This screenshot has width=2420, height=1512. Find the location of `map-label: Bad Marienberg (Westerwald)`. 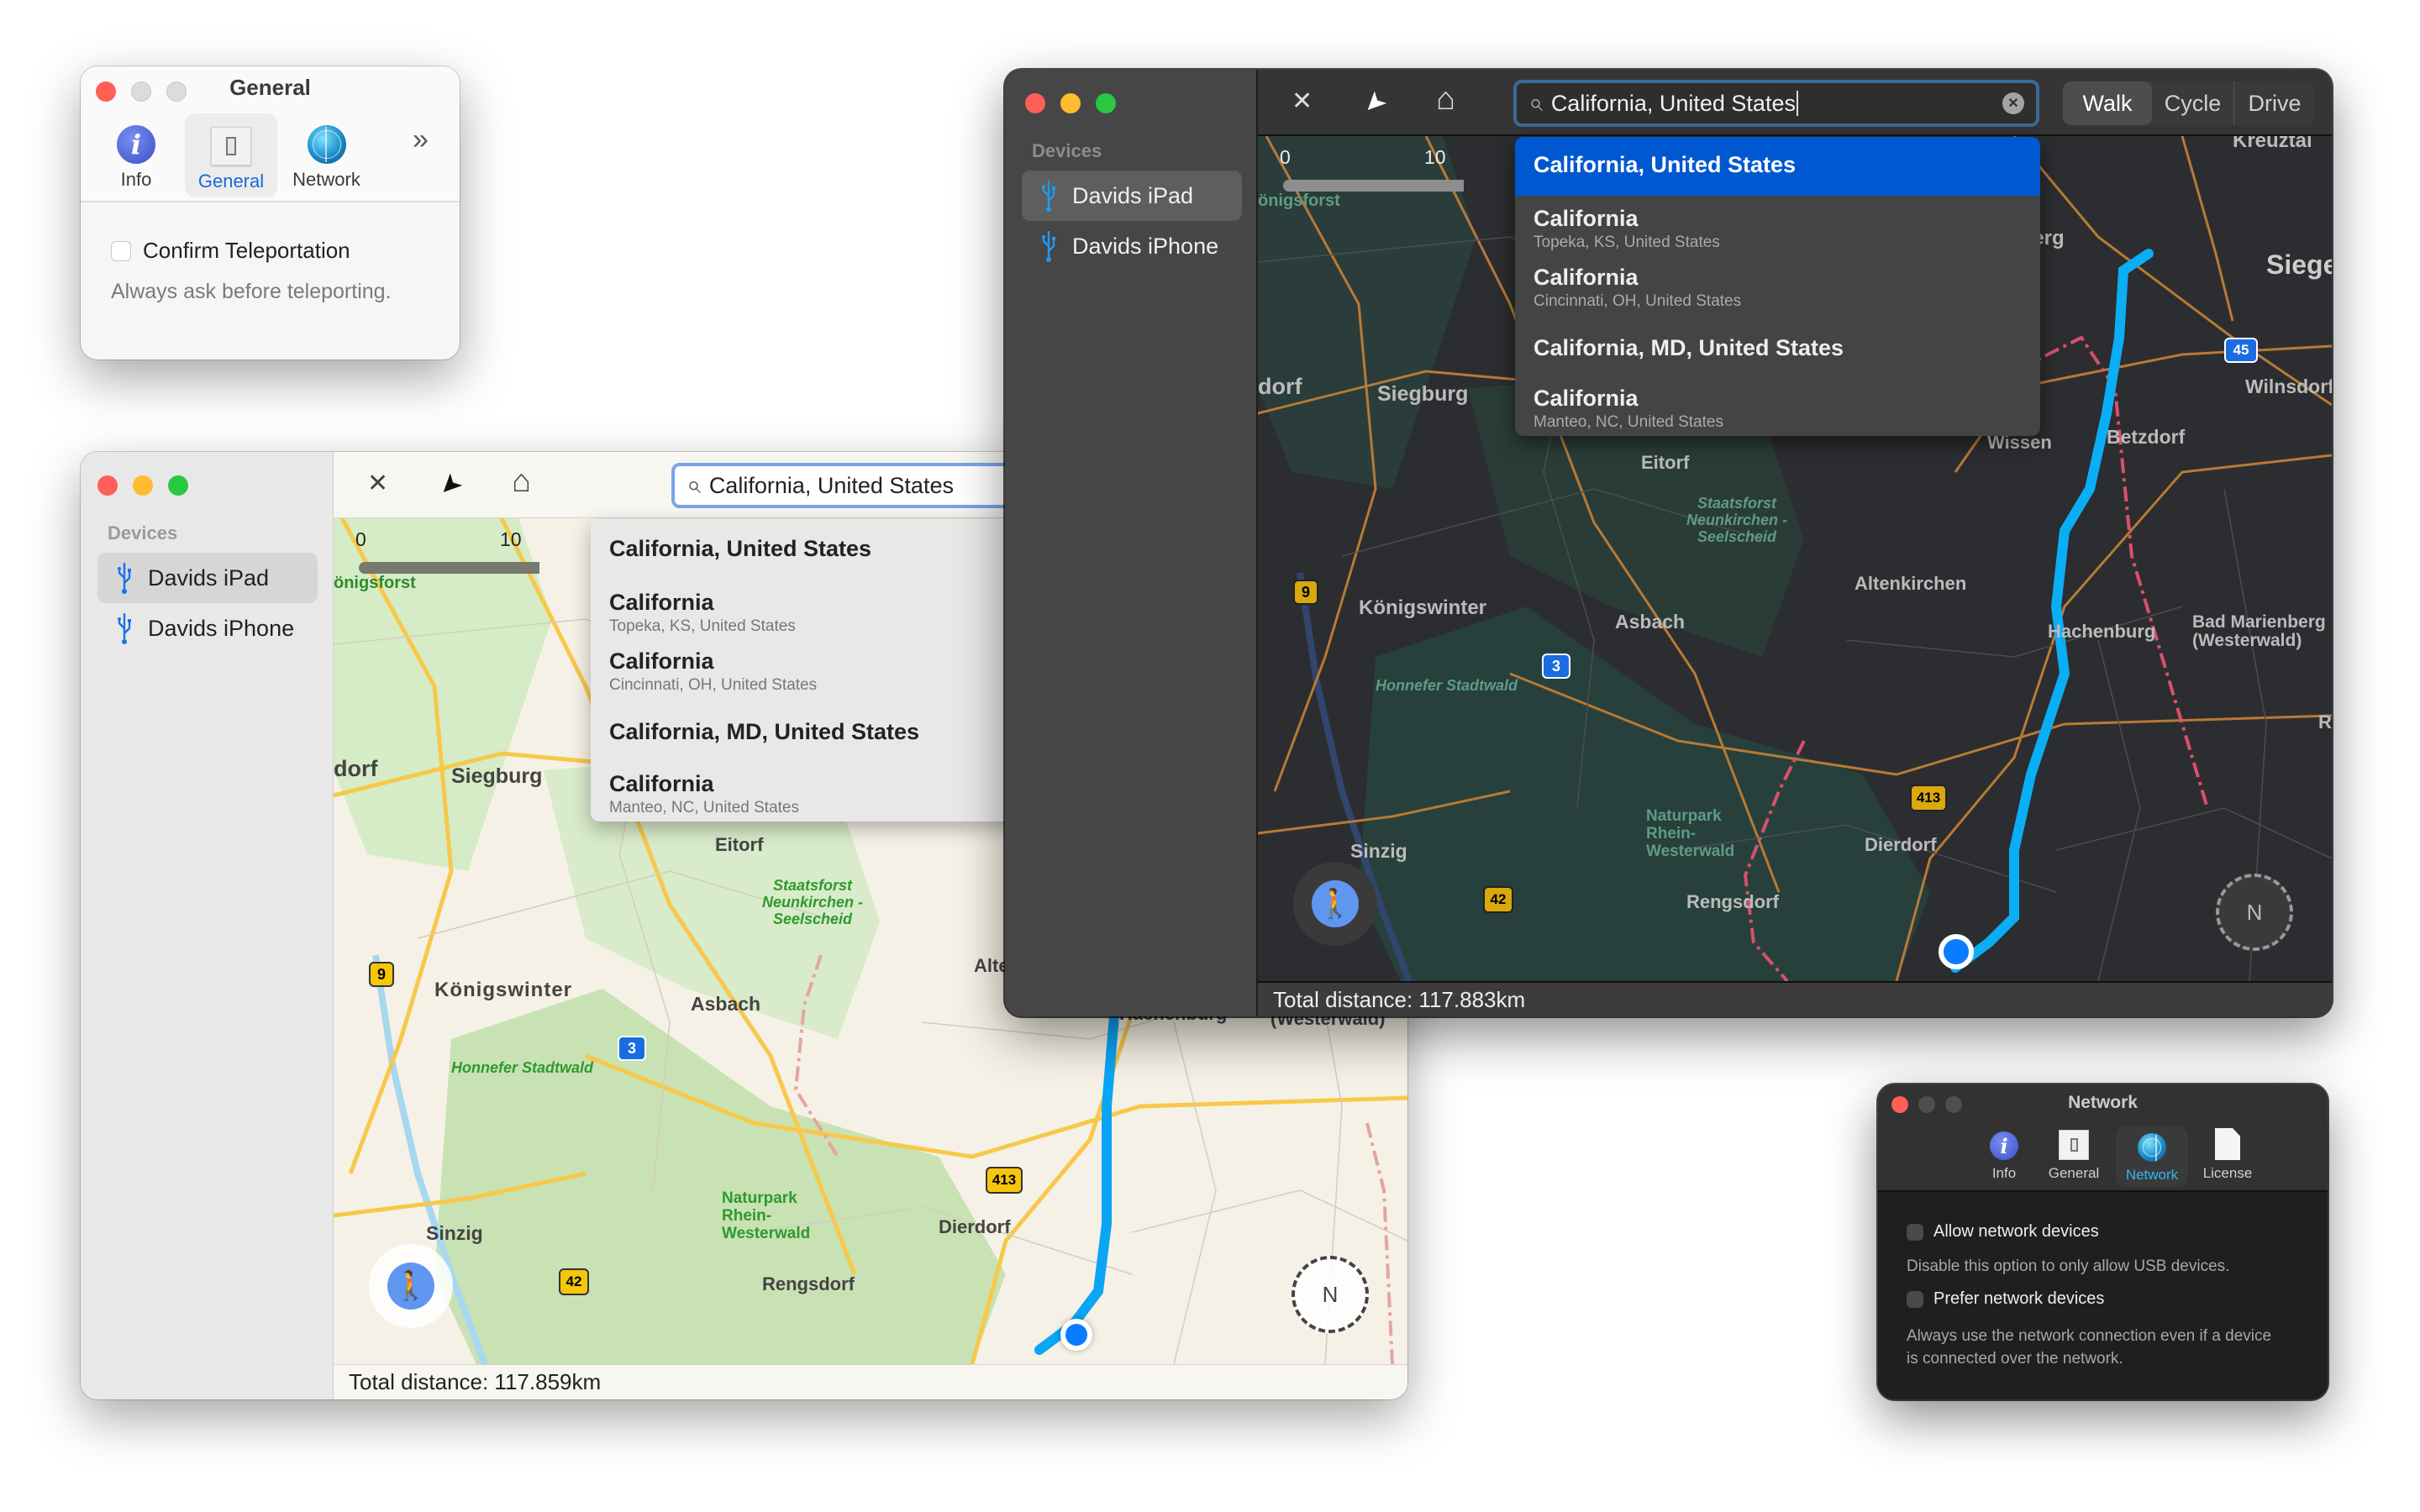

map-label: Bad Marienberg (Westerwald) is located at coordinates (2259, 631).